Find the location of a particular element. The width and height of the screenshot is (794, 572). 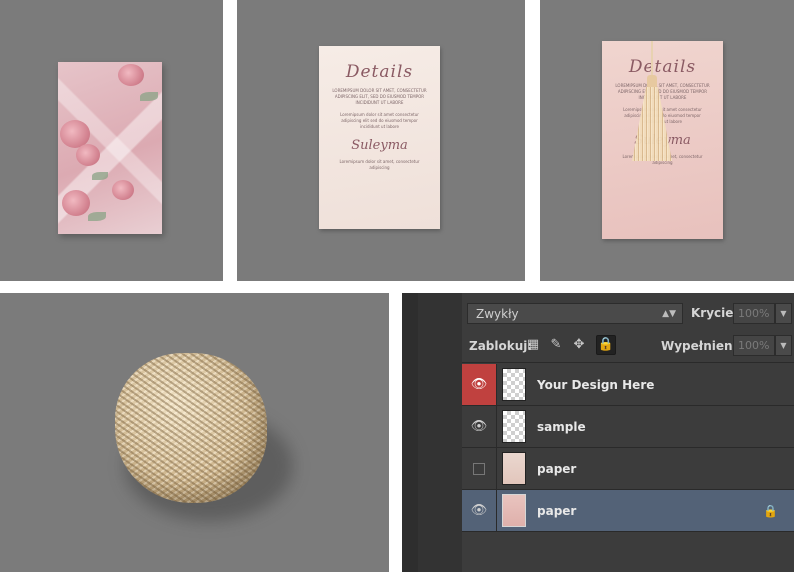

fill-input: 100% is located at coordinates (754, 345).